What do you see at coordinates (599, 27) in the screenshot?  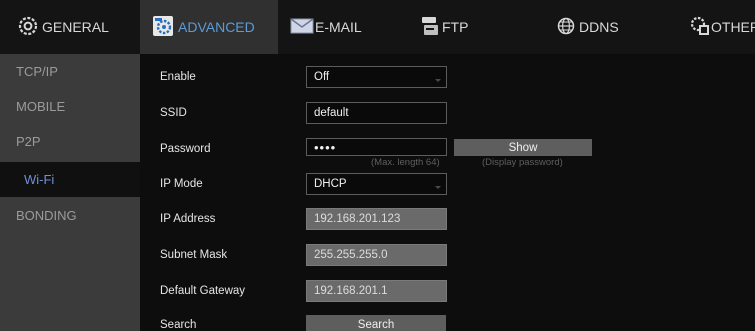 I see `tab-label: DDNS` at bounding box center [599, 27].